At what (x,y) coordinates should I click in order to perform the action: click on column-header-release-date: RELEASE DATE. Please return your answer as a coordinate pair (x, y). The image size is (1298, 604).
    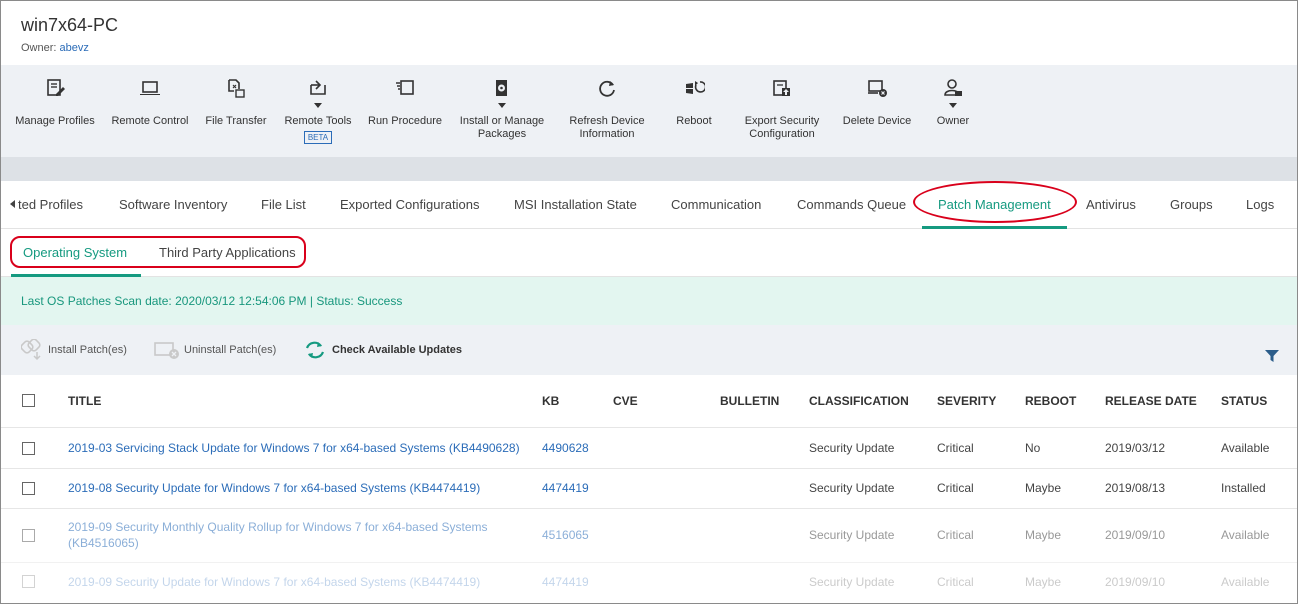
    Looking at the image, I should click on (1151, 401).